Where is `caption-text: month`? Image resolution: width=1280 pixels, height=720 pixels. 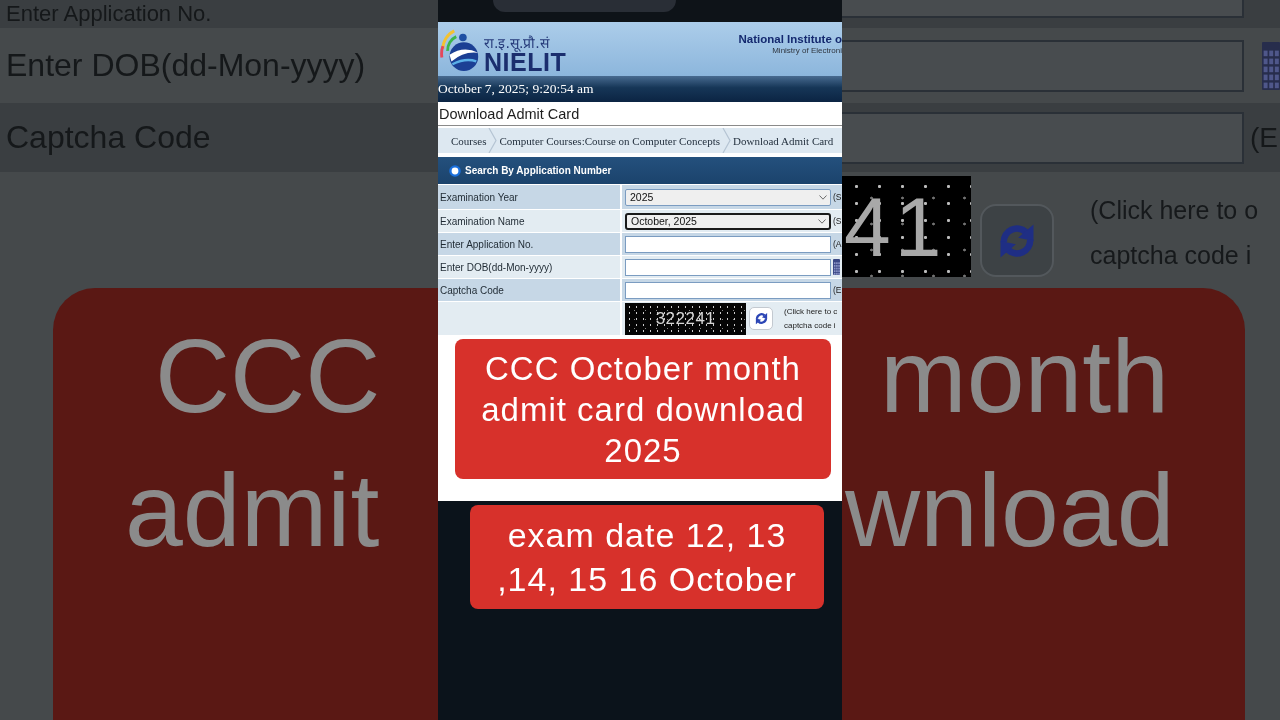 caption-text: month is located at coordinates (1025, 376).